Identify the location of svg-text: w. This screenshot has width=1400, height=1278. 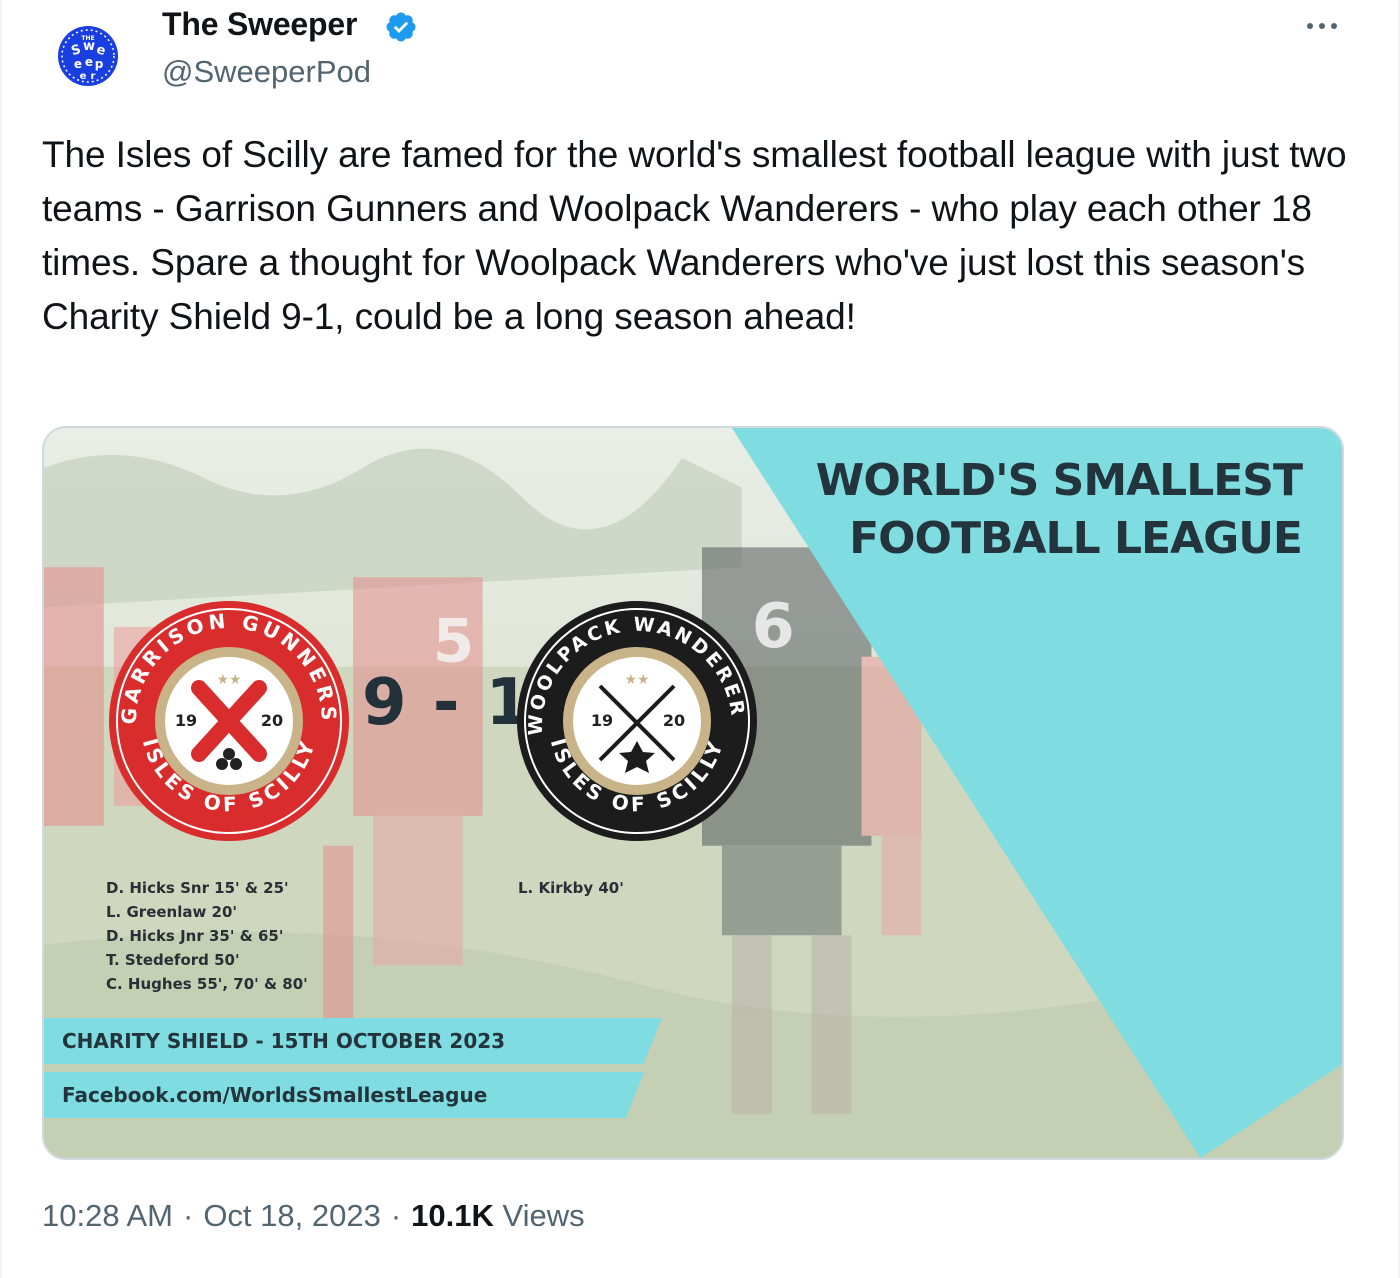
(89, 46).